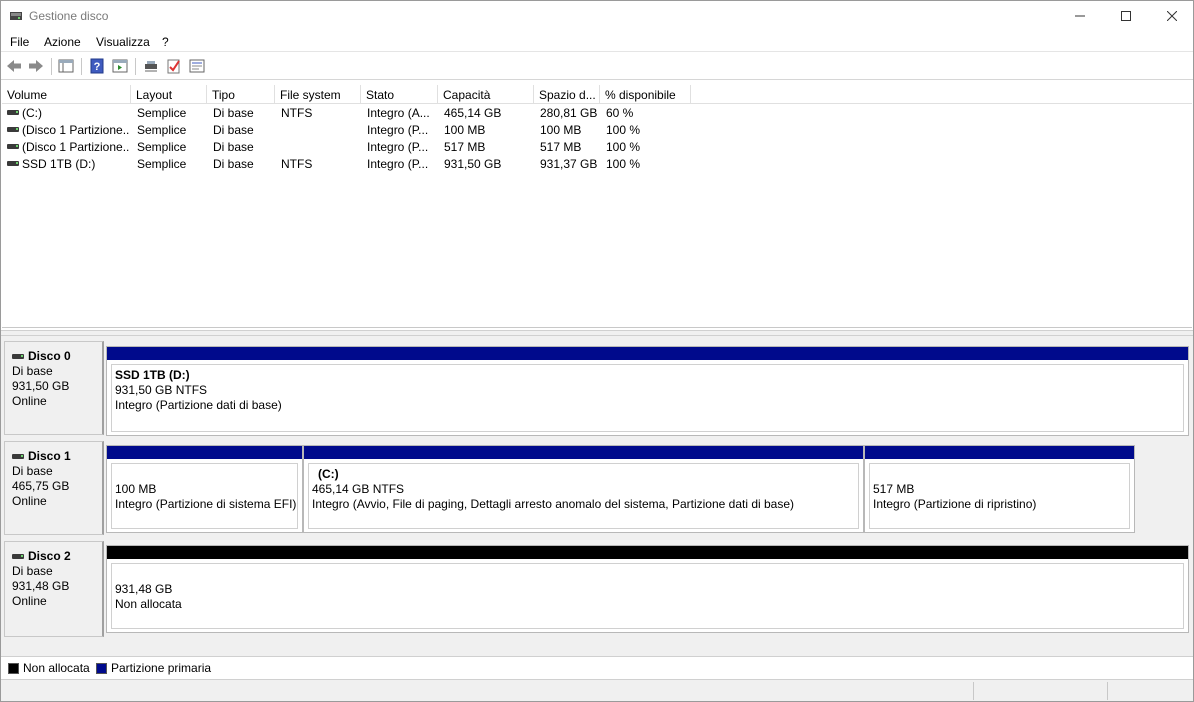 This screenshot has width=1194, height=702. Describe the element at coordinates (66, 66) in the screenshot. I see `console-tree-button` at that location.